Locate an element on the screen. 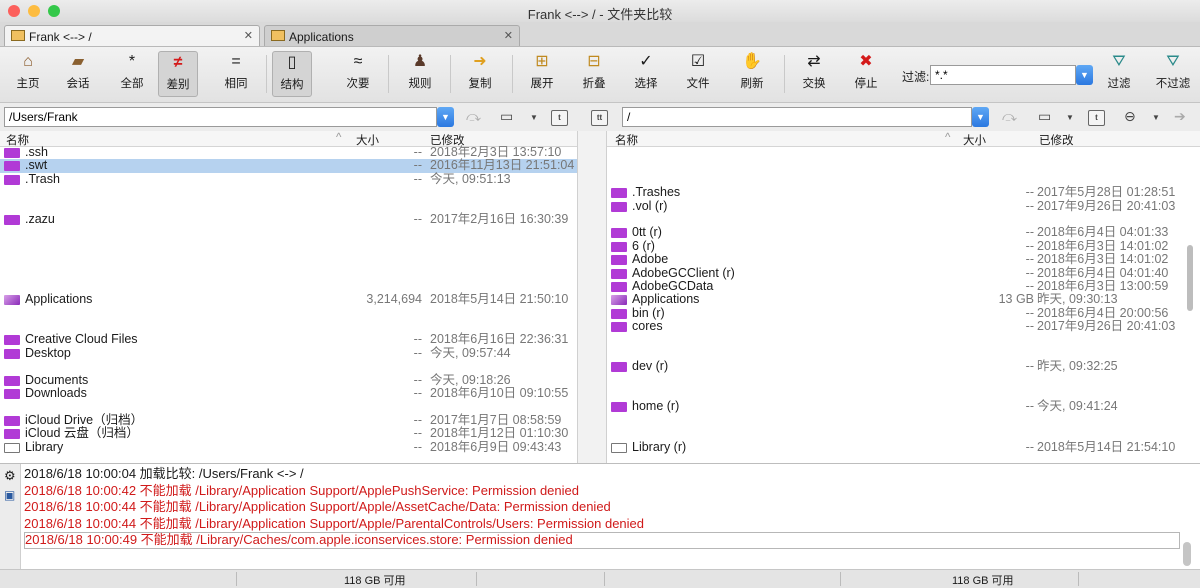  pane-divider is located at coordinates (592, 297).